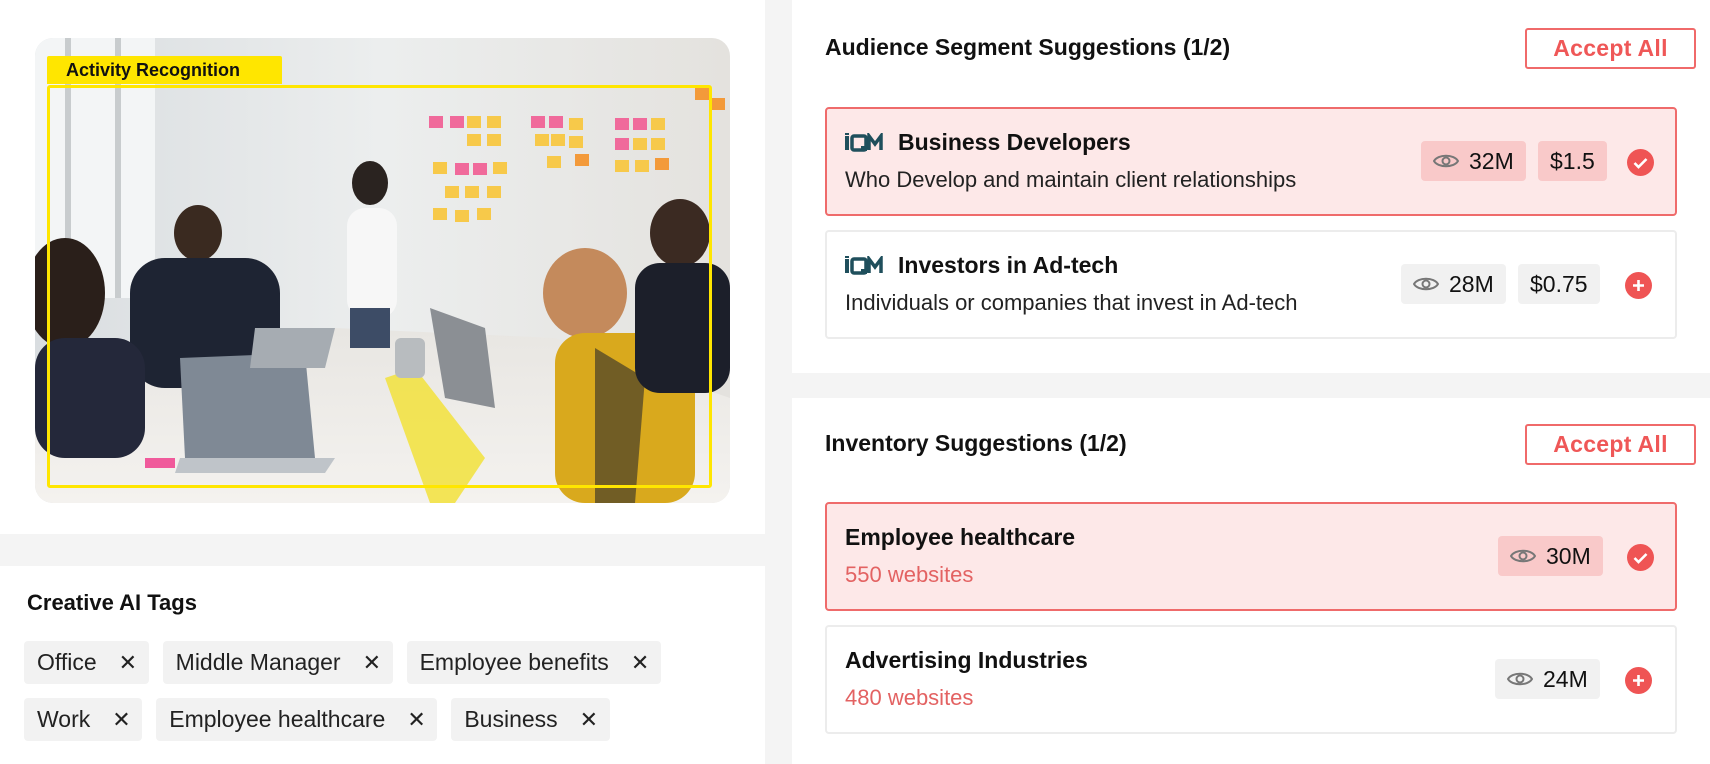 The height and width of the screenshot is (764, 1710). Describe the element at coordinates (277, 719) in the screenshot. I see `tag-label: Employee healthcare` at that location.